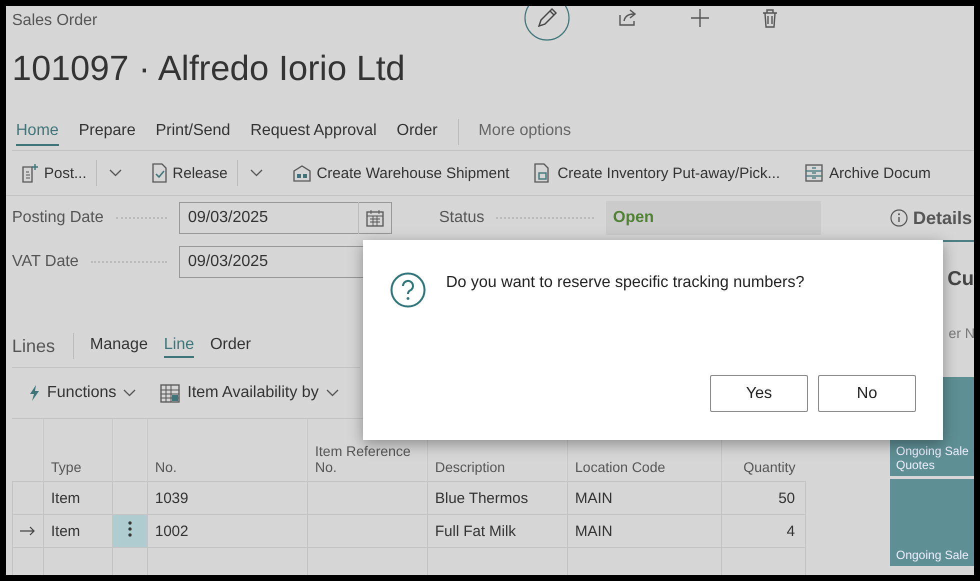  Describe the element at coordinates (814, 173) in the screenshot. I see `archive-icon` at that location.